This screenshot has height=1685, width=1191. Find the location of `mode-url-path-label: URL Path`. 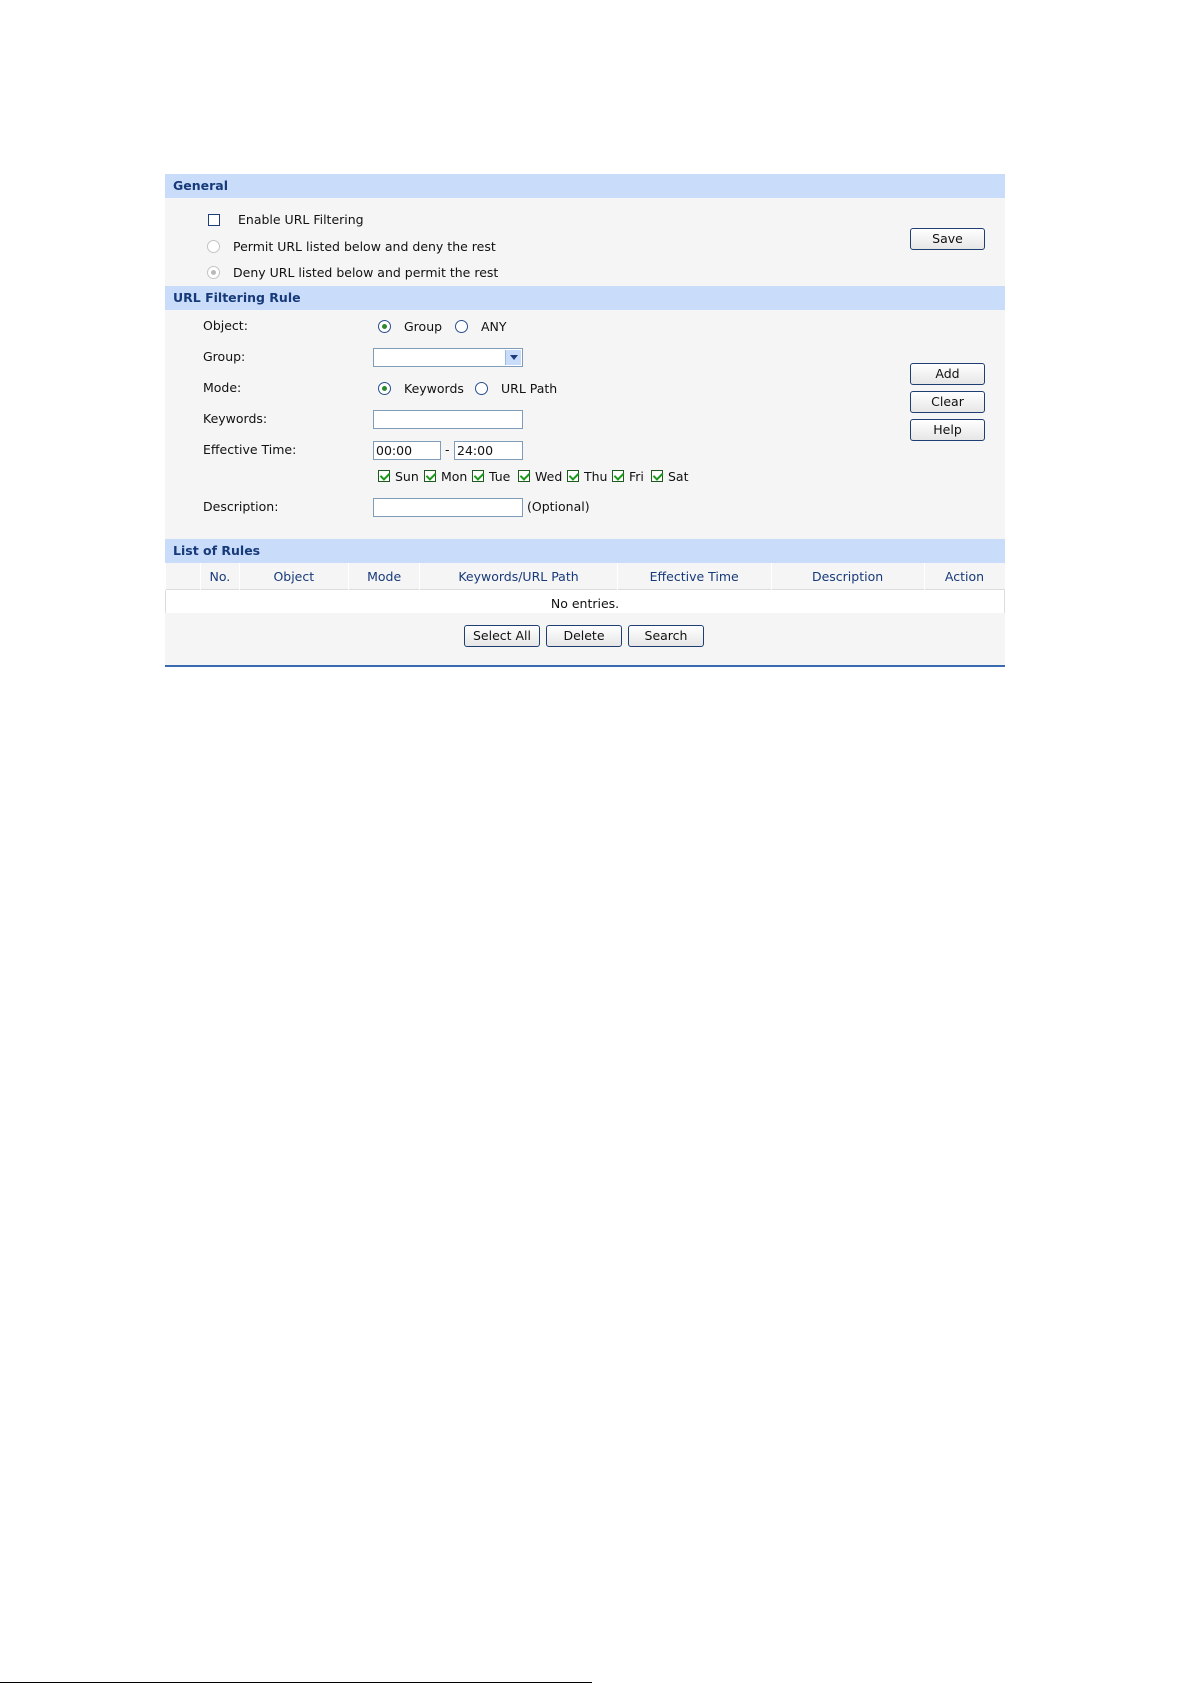

mode-url-path-label: URL Path is located at coordinates (529, 388).